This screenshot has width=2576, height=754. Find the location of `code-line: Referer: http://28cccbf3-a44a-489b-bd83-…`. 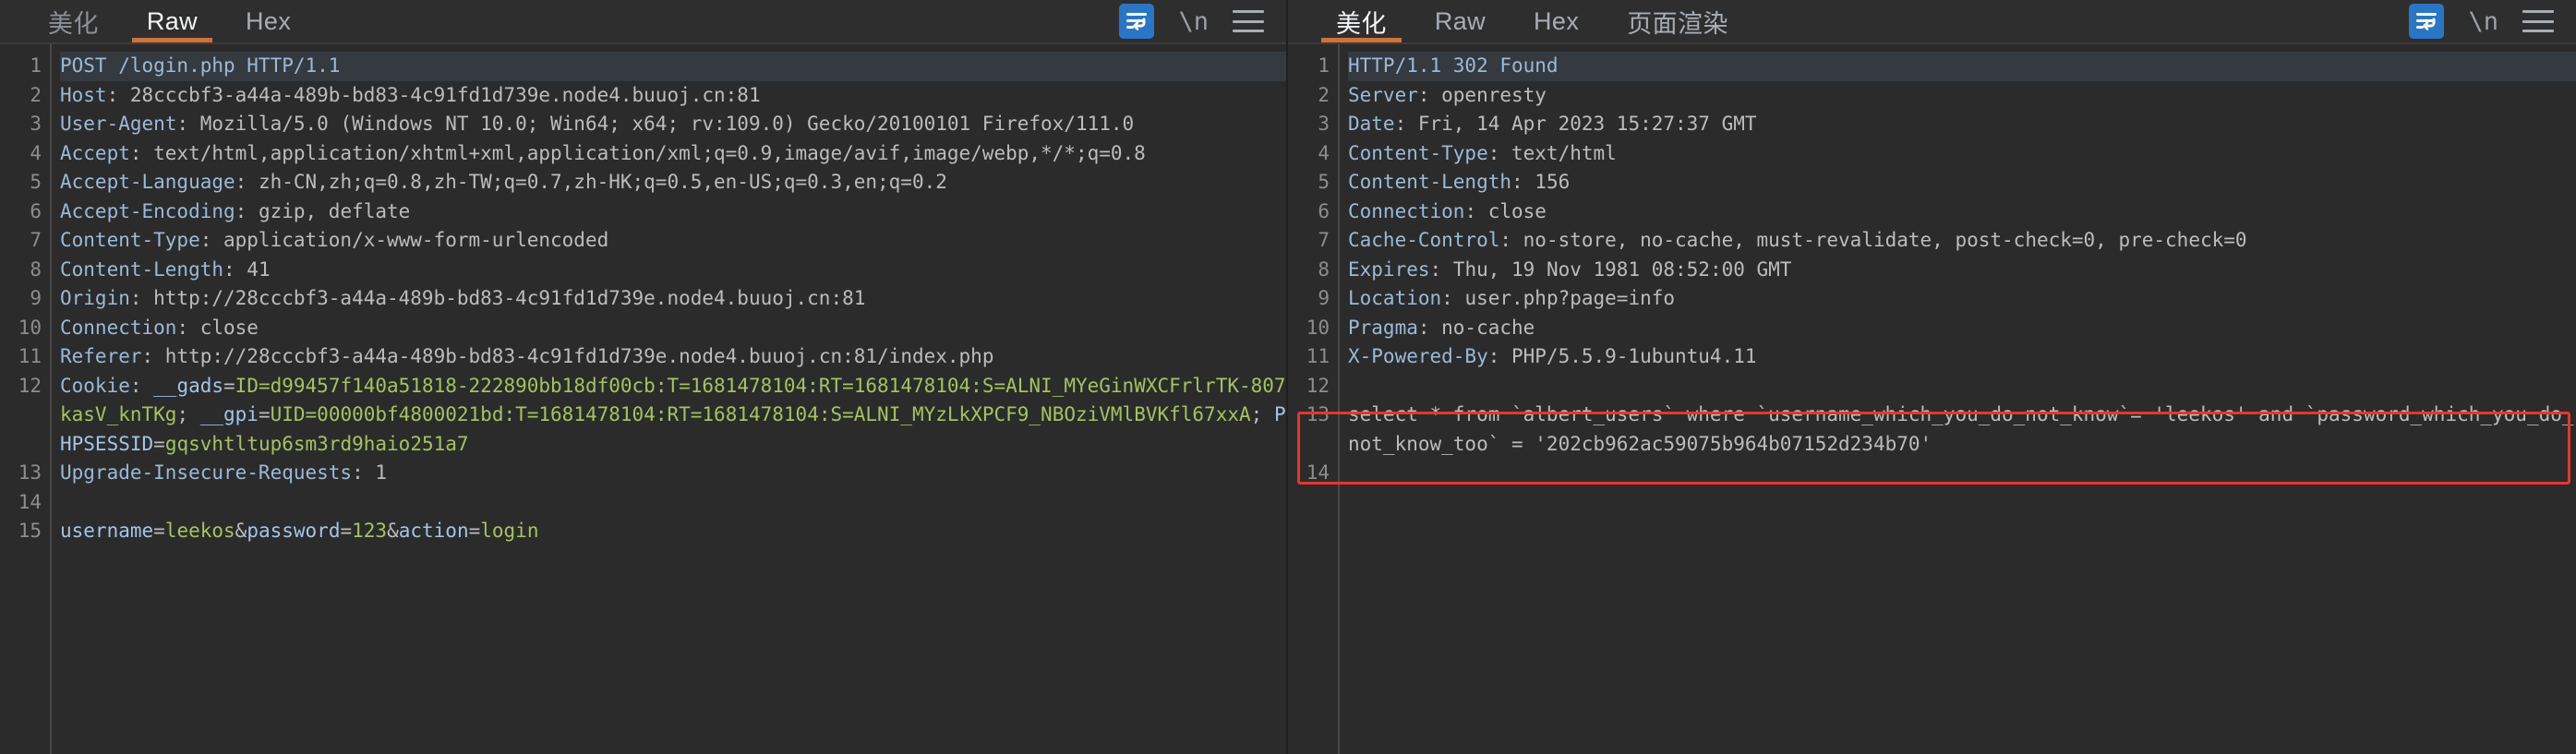

code-line: Referer: http://28cccbf3-a44a-489b-bd83-… is located at coordinates (673, 357).